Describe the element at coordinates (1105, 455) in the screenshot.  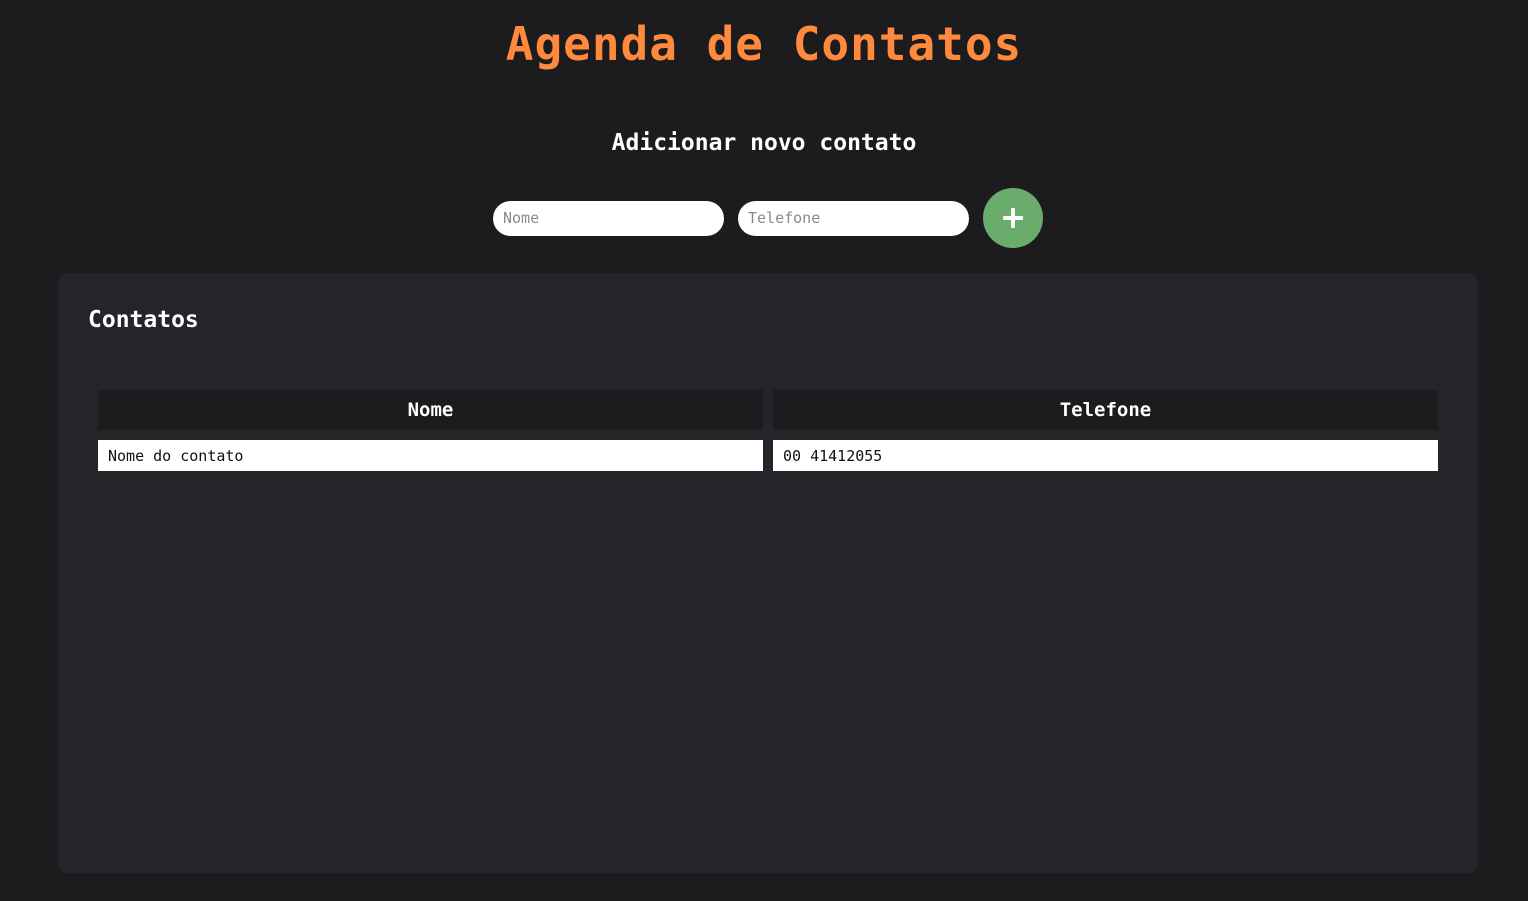
I see `contact-phone-cell: 00 41412055` at that location.